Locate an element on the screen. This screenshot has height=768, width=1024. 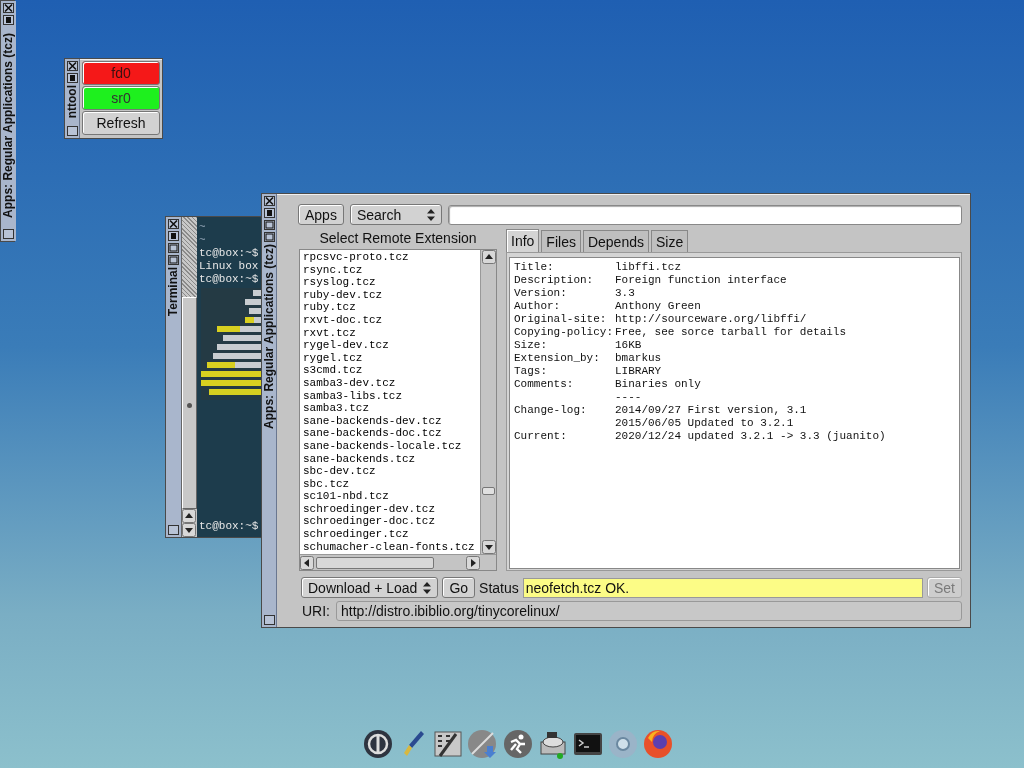
extension-list-item: sbc-dev.tcz is located at coordinates (390, 471).